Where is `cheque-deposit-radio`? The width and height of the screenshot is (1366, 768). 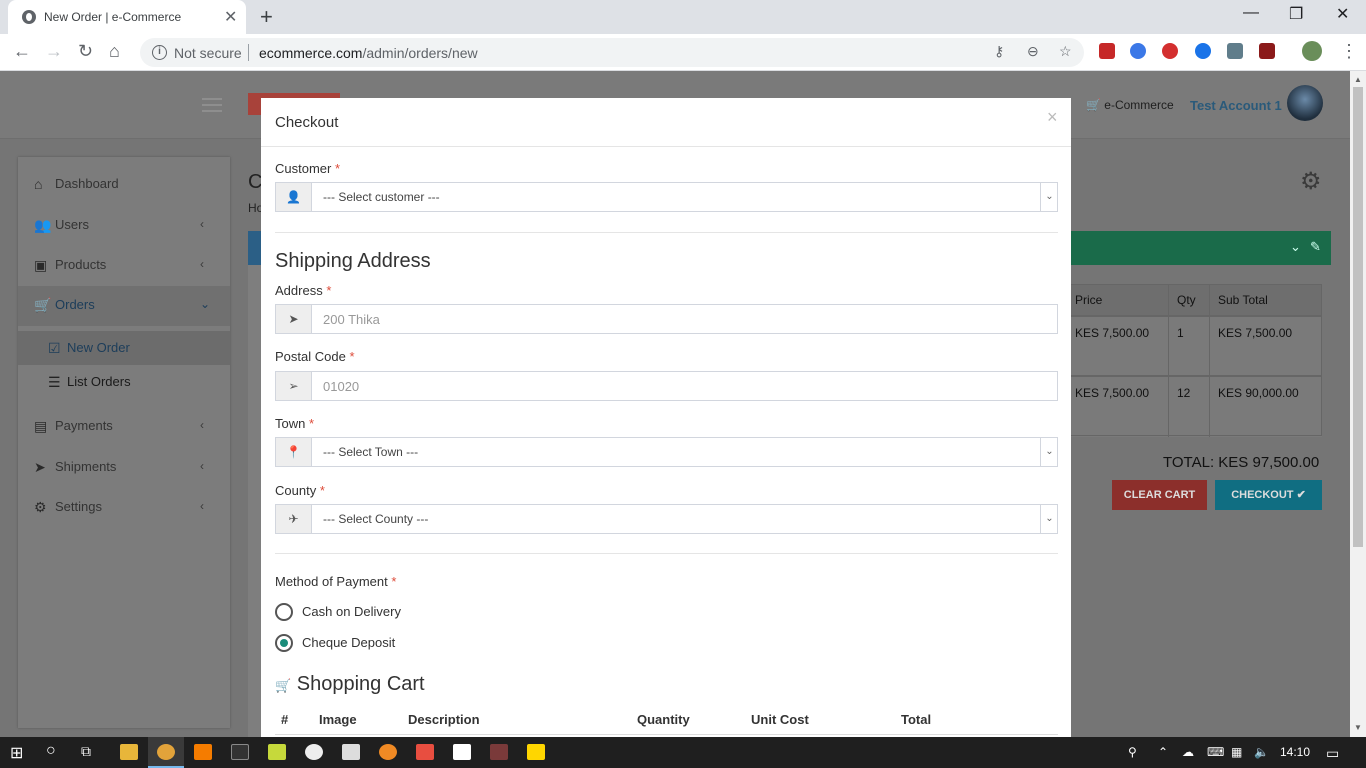
cheque-deposit-radio is located at coordinates (284, 643).